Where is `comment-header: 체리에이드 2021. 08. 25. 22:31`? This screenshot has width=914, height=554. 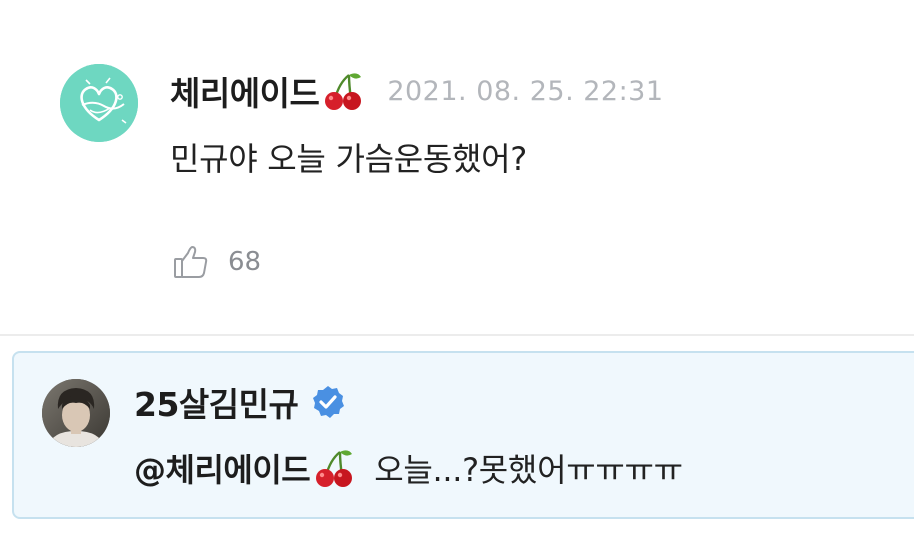
comment-header: 체리에이드 2021. 08. 25. 22:31 is located at coordinates (417, 91).